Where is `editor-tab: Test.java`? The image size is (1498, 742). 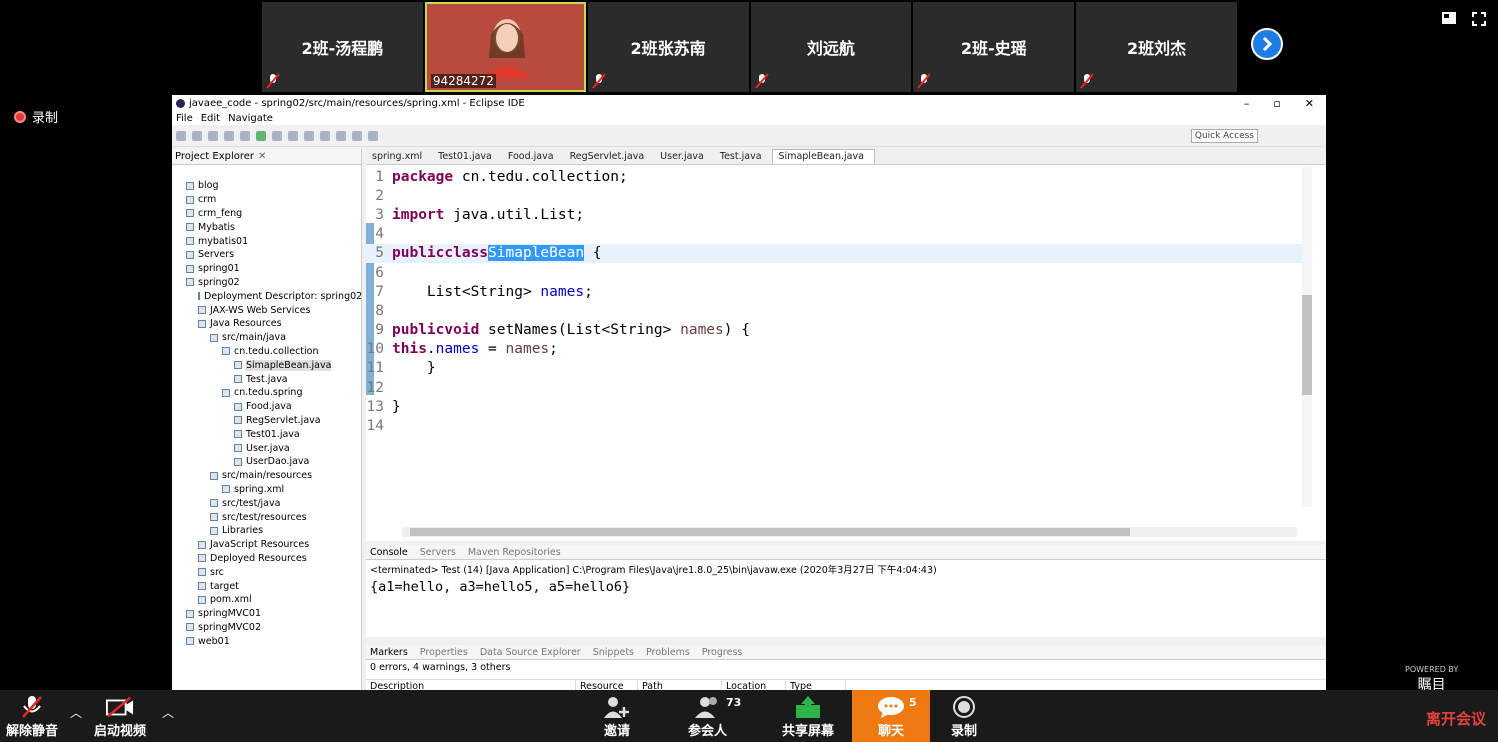
editor-tab: Test.java is located at coordinates (743, 157).